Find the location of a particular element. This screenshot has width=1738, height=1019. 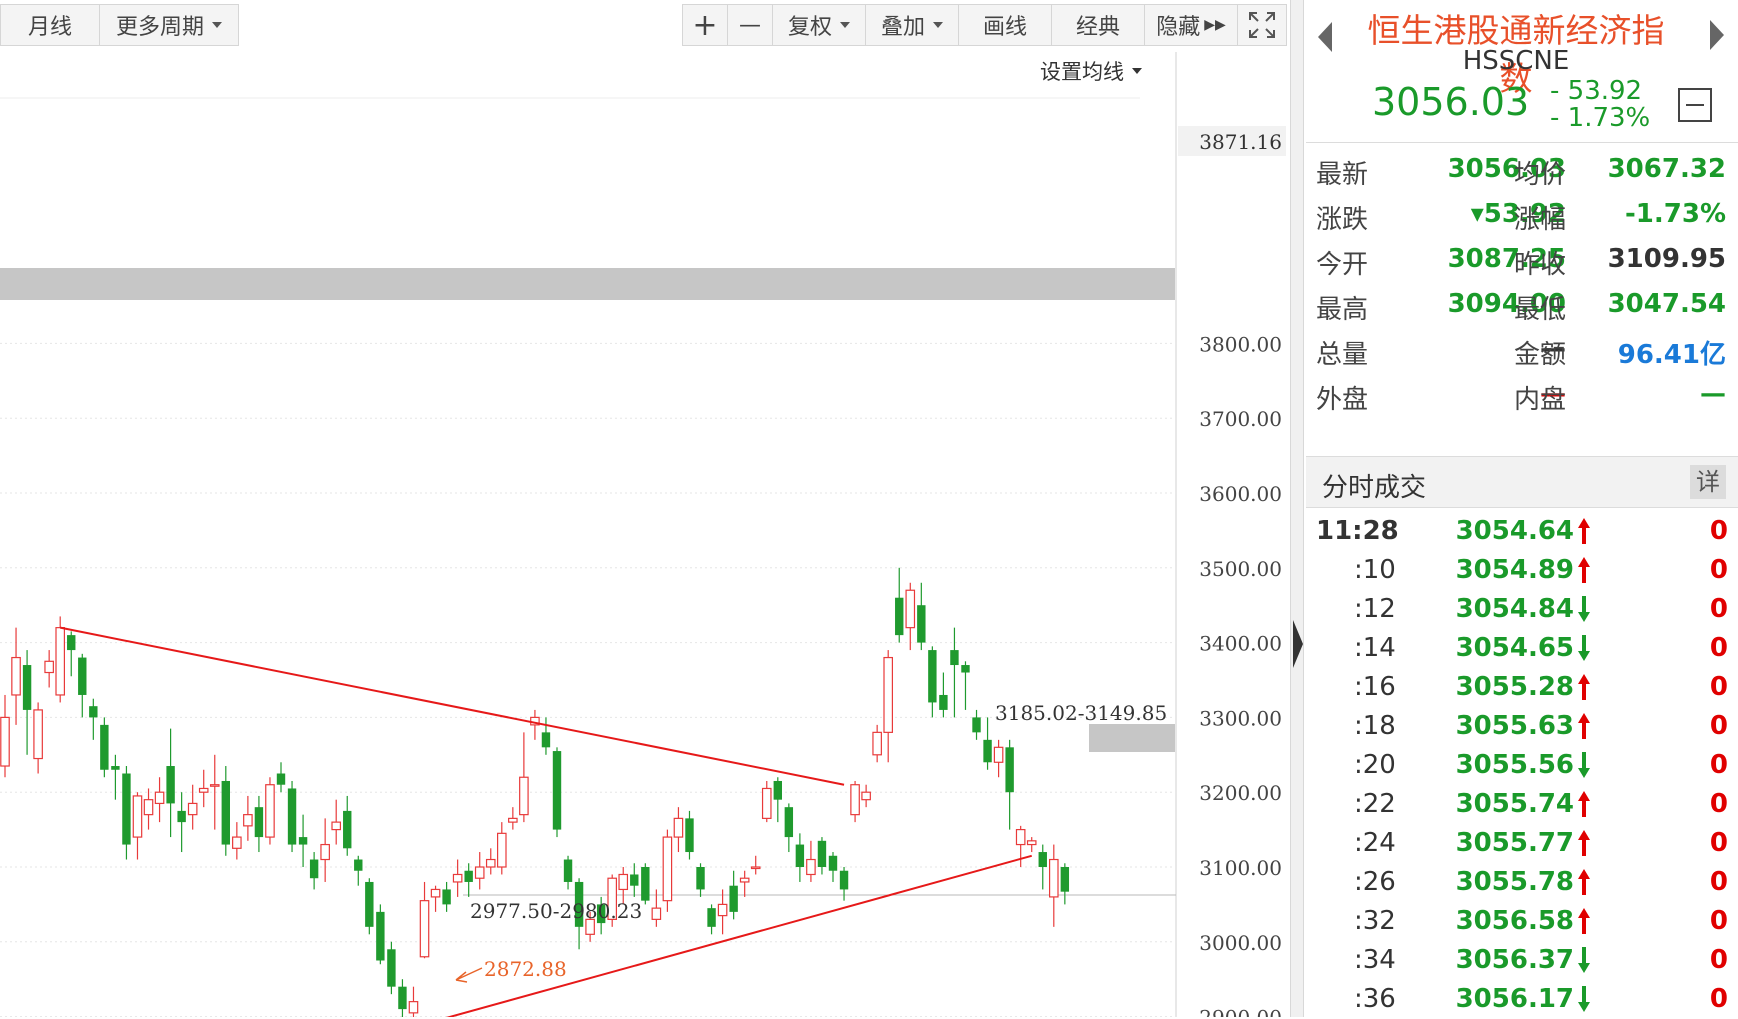

ticks-detail-button: 详 is located at coordinates (1708, 482).